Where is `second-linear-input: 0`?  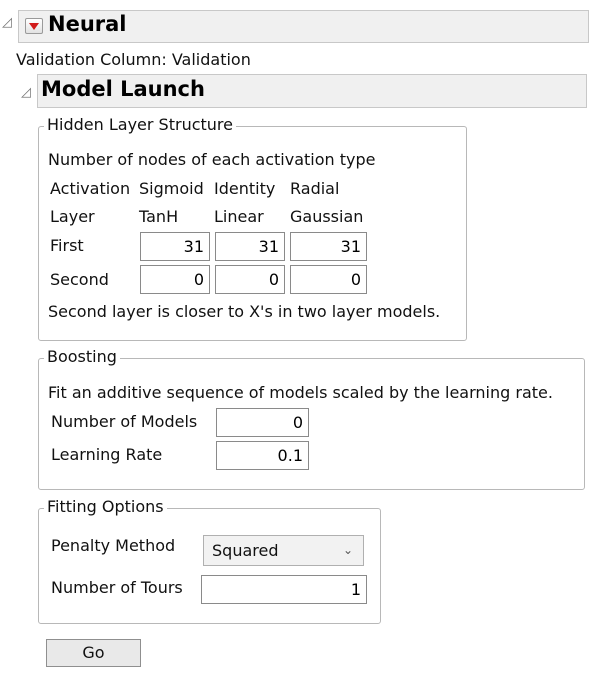 second-linear-input: 0 is located at coordinates (250, 279).